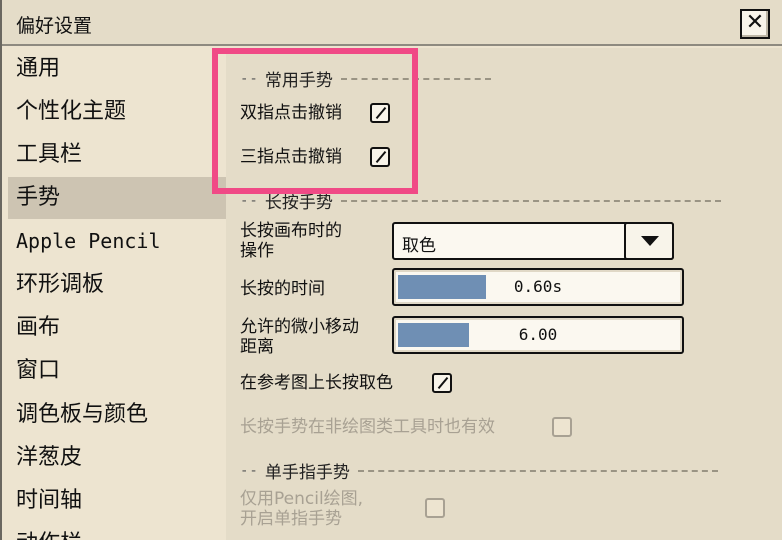  Describe the element at coordinates (117, 328) in the screenshot. I see `sidebar-item-canvas: 画布` at that location.